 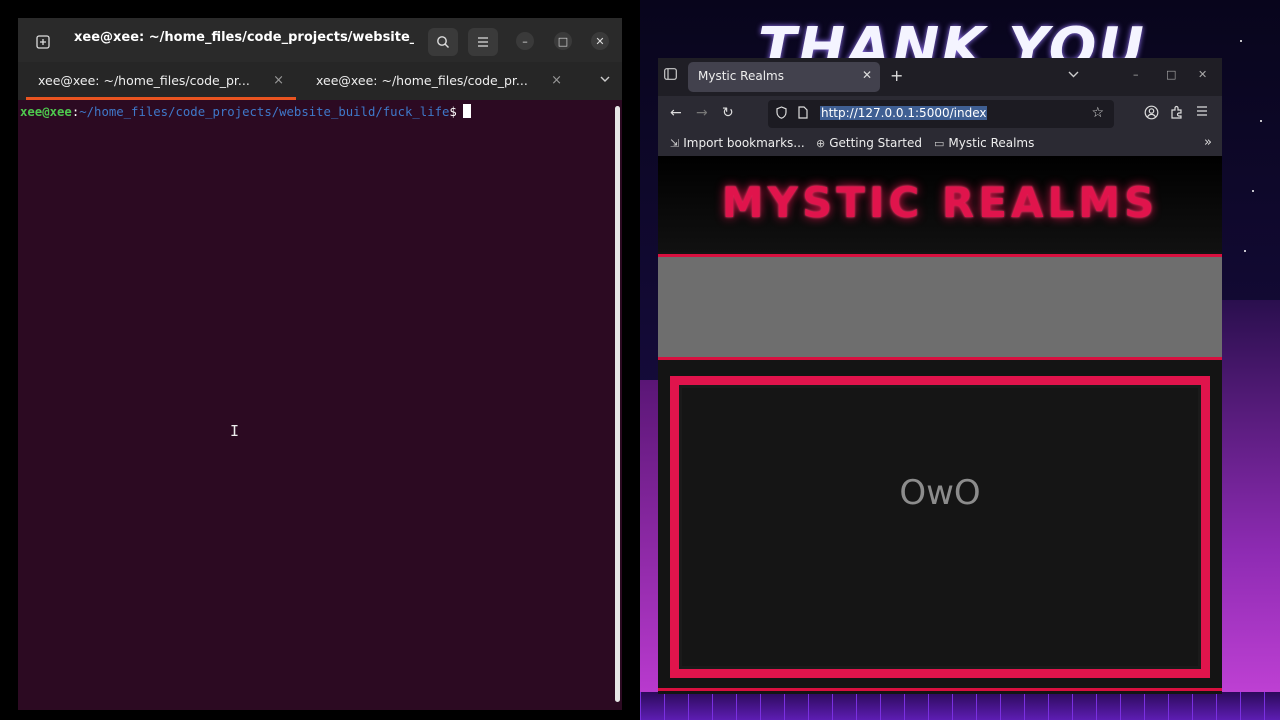 I want to click on browser-tab: Mystic Realms ✕, so click(x=784, y=77).